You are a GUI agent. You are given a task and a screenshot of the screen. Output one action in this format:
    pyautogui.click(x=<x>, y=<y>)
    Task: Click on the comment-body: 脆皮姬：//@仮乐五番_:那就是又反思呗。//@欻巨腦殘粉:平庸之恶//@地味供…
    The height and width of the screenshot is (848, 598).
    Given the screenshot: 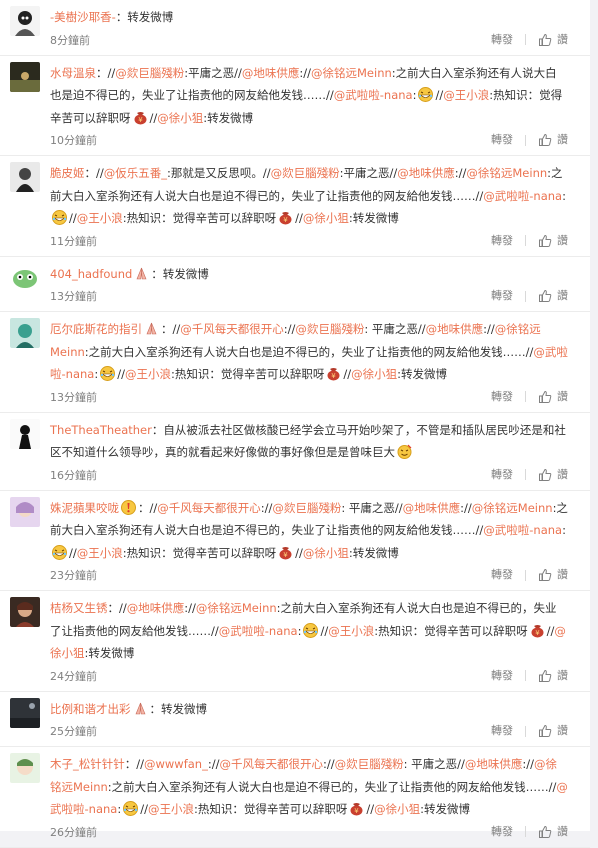 What is the action you would take?
    pyautogui.click(x=309, y=207)
    